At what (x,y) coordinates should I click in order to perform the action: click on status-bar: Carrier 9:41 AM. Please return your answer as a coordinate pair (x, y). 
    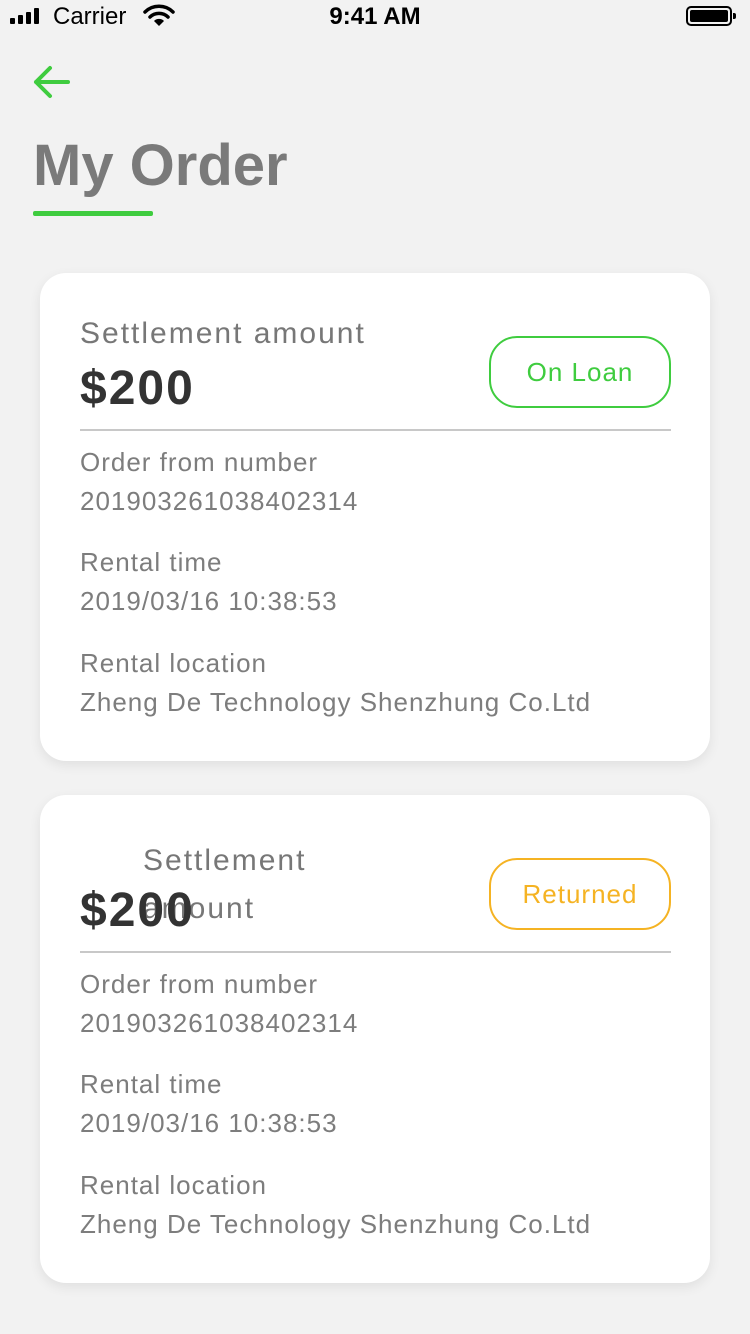
    Looking at the image, I should click on (375, 17).